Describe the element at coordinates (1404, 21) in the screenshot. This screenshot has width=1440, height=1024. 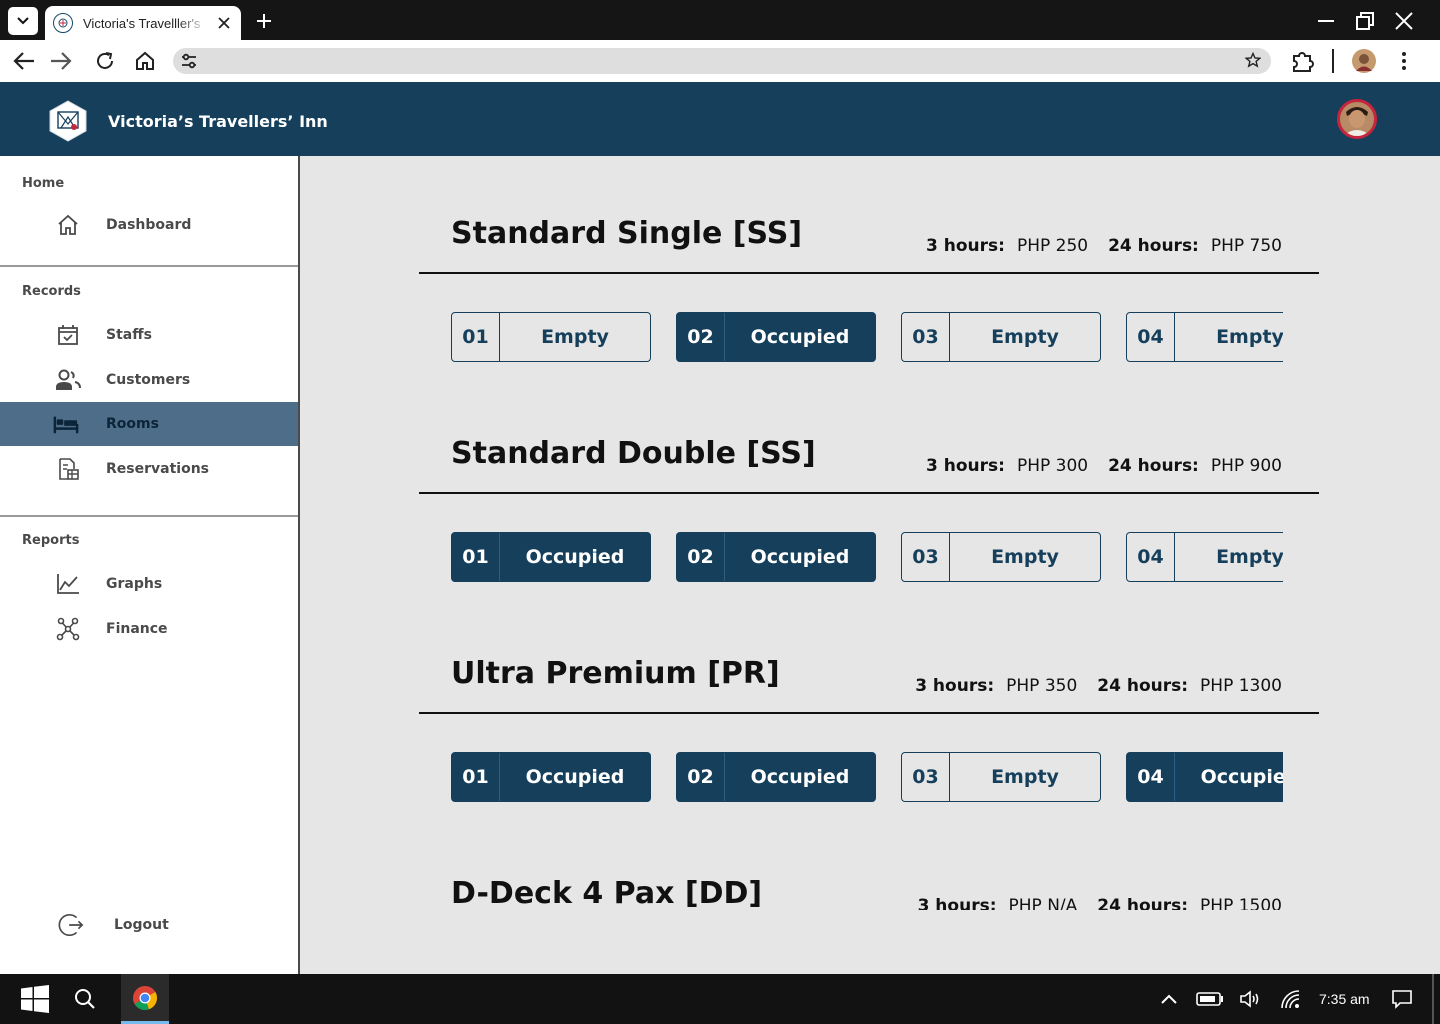
I see `close-window-icon` at that location.